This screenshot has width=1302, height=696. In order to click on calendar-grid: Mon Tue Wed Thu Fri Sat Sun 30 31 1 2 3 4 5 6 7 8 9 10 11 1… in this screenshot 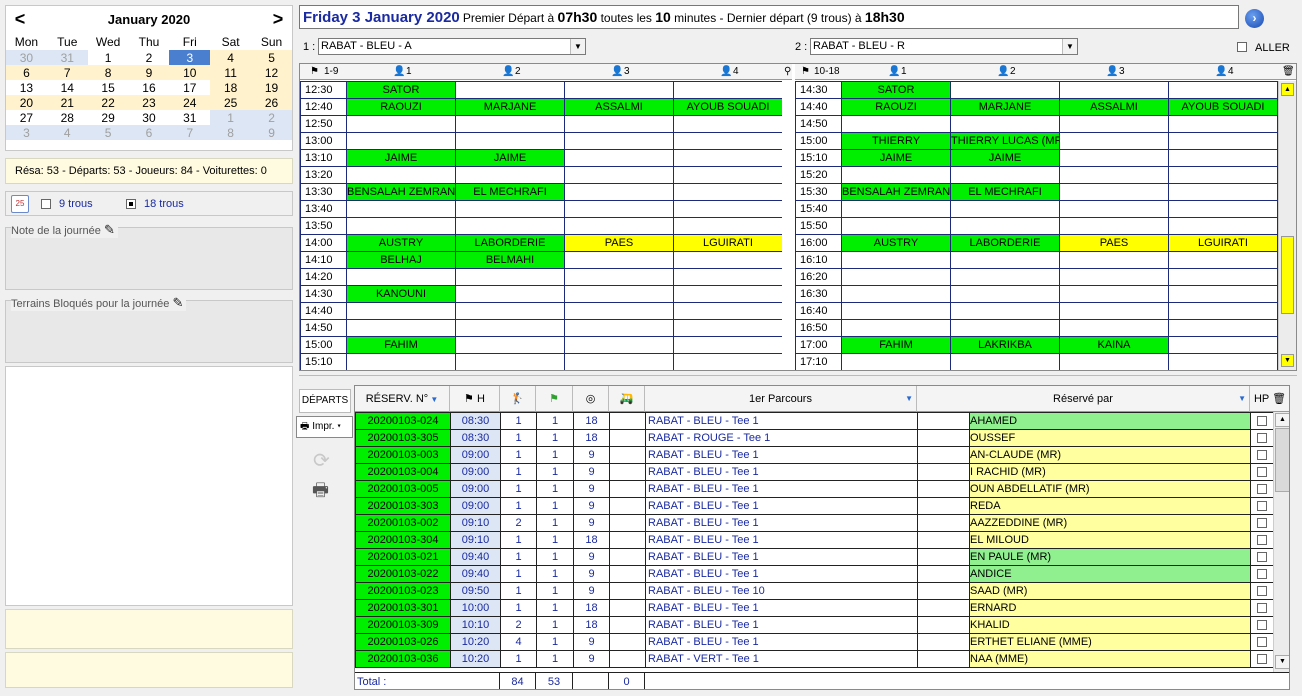, I will do `click(149, 87)`.